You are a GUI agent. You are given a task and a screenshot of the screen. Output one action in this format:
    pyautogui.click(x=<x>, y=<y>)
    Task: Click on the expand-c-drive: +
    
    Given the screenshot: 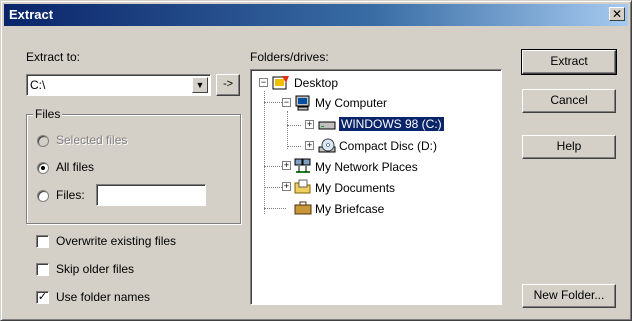 What is the action you would take?
    pyautogui.click(x=309, y=124)
    